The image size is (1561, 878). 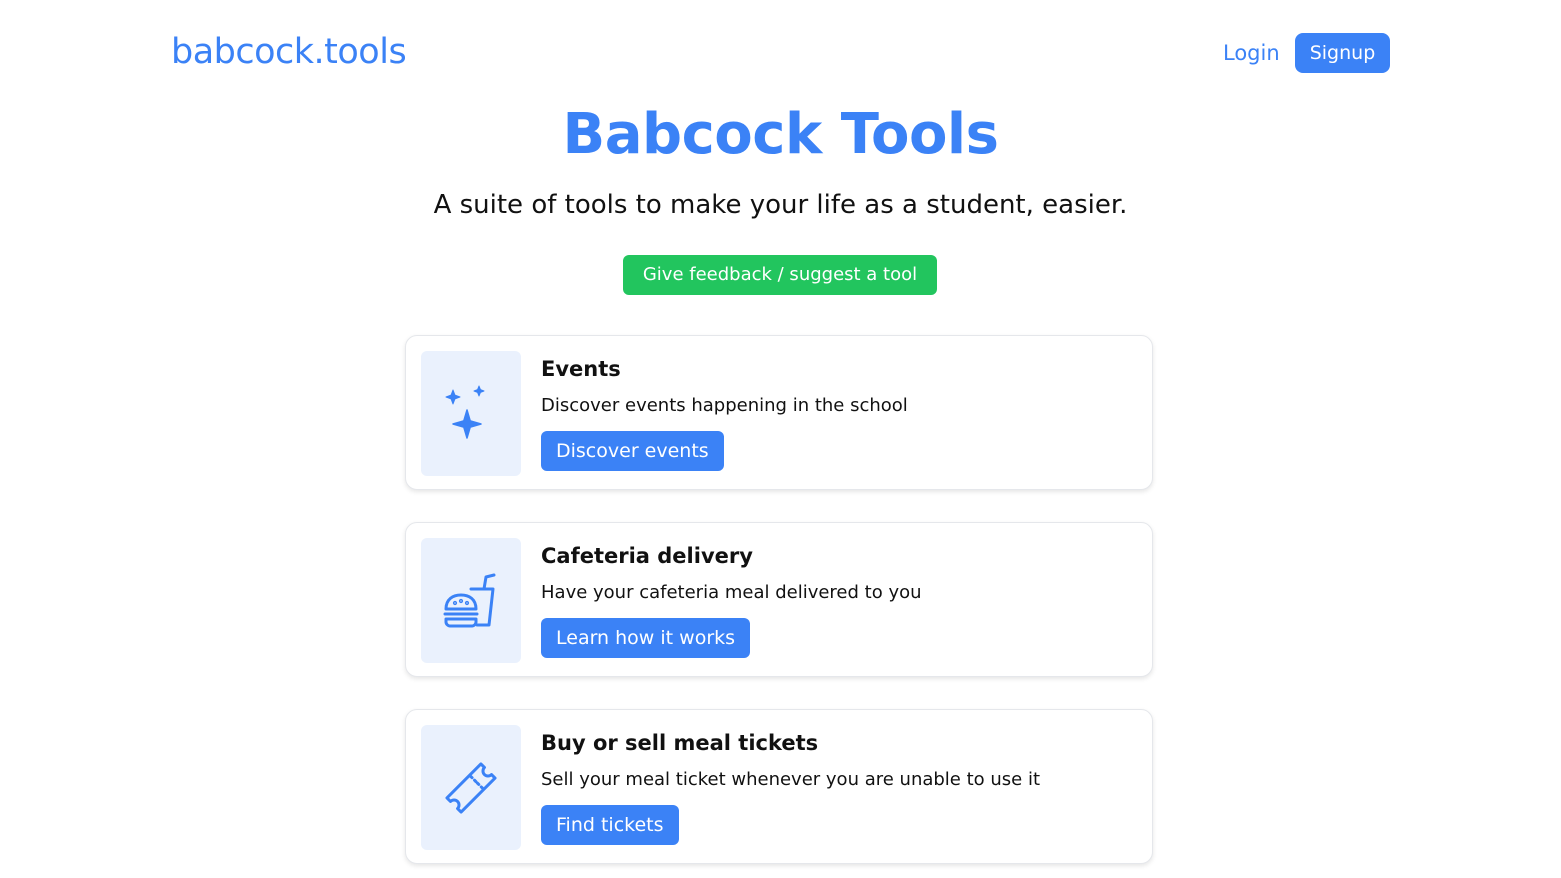 I want to click on find-tickets-button: Find tickets, so click(x=610, y=825).